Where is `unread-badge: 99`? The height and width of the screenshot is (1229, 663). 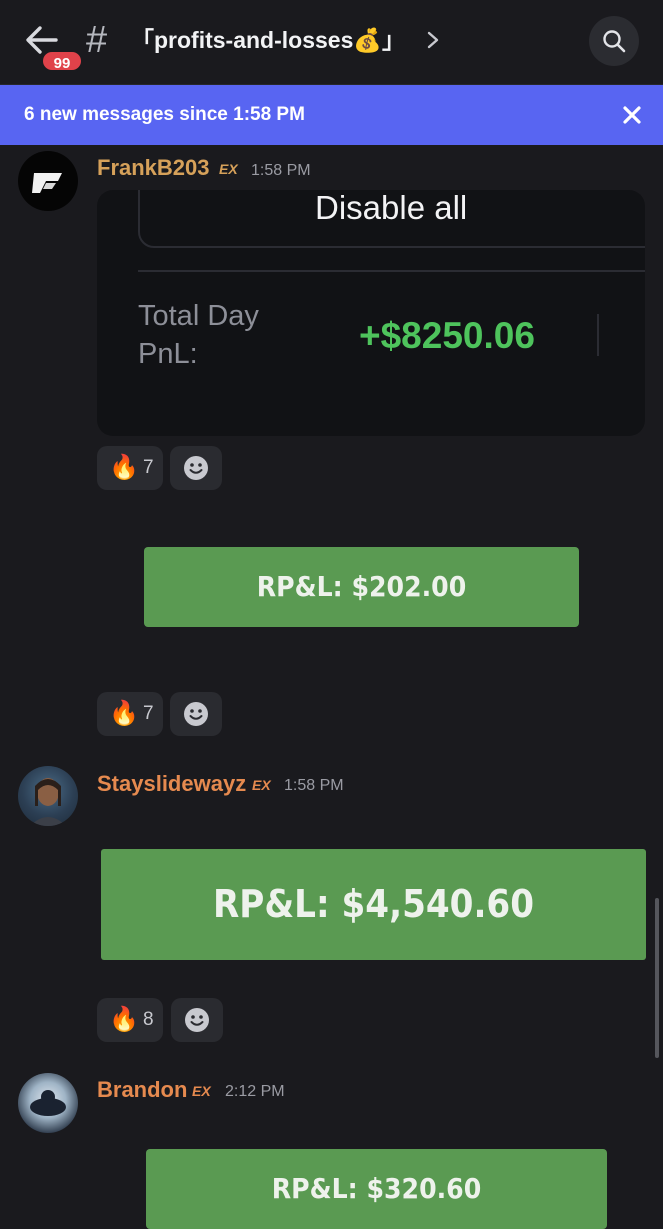
unread-badge: 99 is located at coordinates (62, 61).